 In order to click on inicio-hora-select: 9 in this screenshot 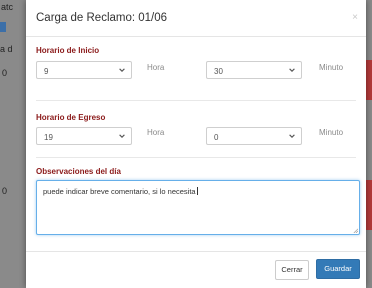, I will do `click(84, 70)`.